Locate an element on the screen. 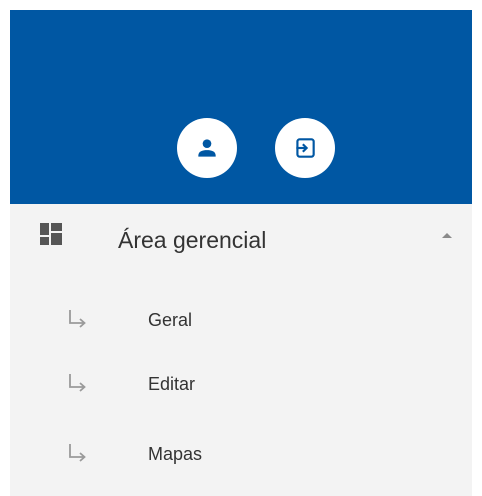 The width and height of the screenshot is (482, 496). menu-item-mapas: Mapas is located at coordinates (241, 454).